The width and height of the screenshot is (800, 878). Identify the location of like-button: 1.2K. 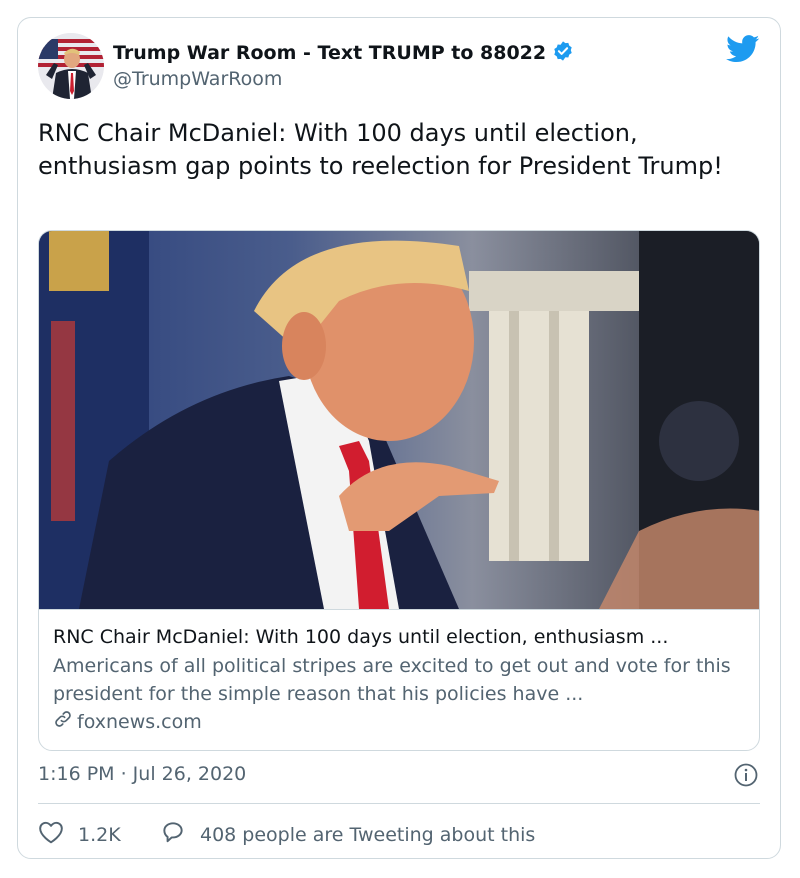
(79, 834).